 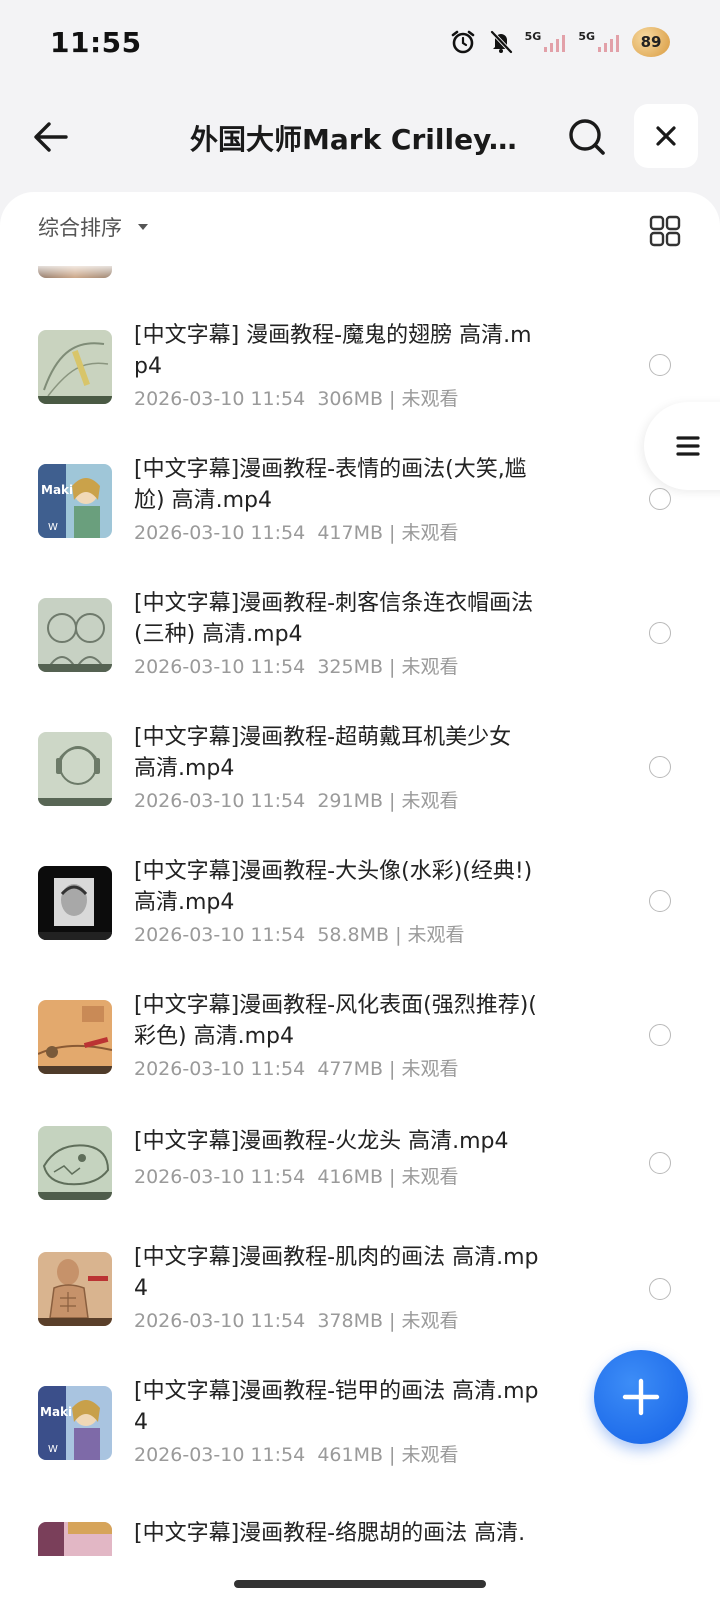 I want to click on file-meta: 2026-03-10 11:54 461MB | 未观看, so click(x=296, y=1455).